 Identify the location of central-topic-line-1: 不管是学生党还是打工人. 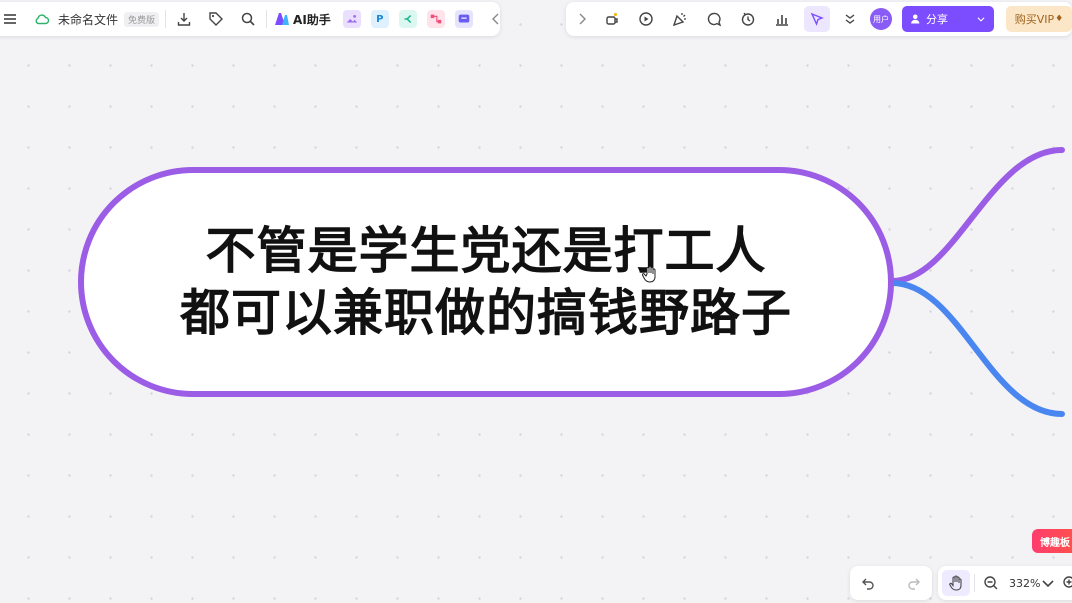
(486, 251).